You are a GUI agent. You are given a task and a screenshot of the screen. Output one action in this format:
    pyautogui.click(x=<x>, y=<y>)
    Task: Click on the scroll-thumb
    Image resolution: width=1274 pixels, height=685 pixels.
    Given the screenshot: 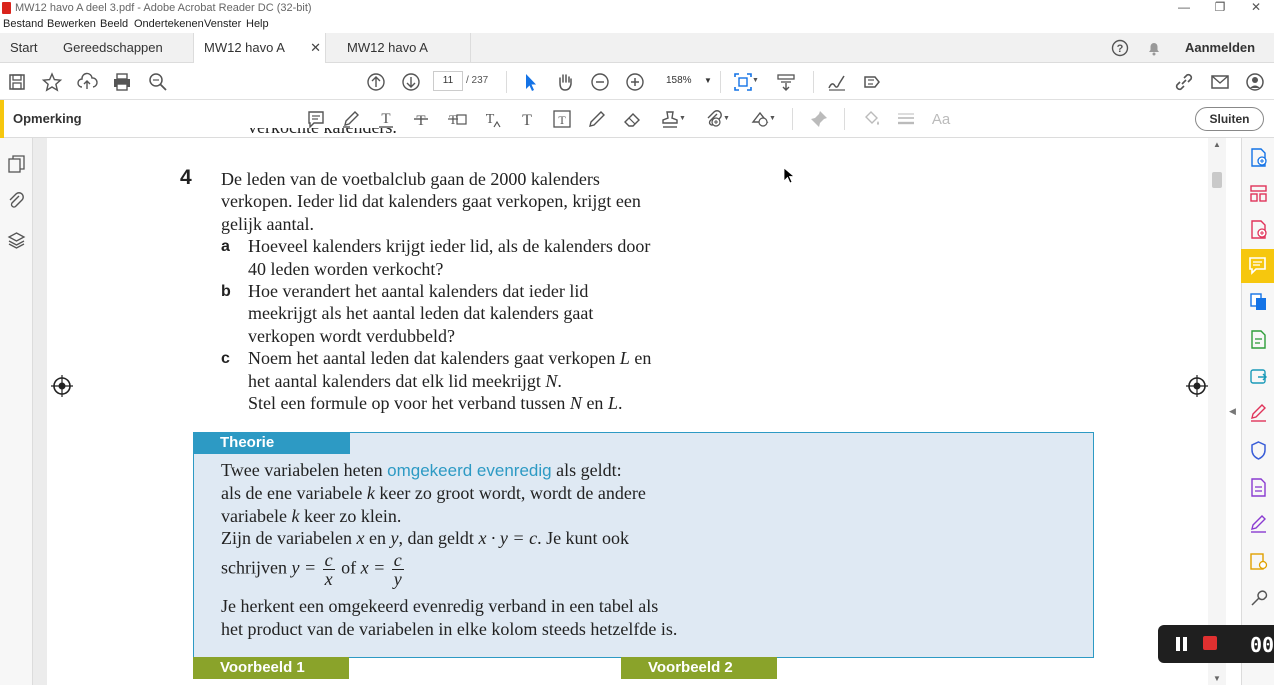 What is the action you would take?
    pyautogui.click(x=1217, y=180)
    